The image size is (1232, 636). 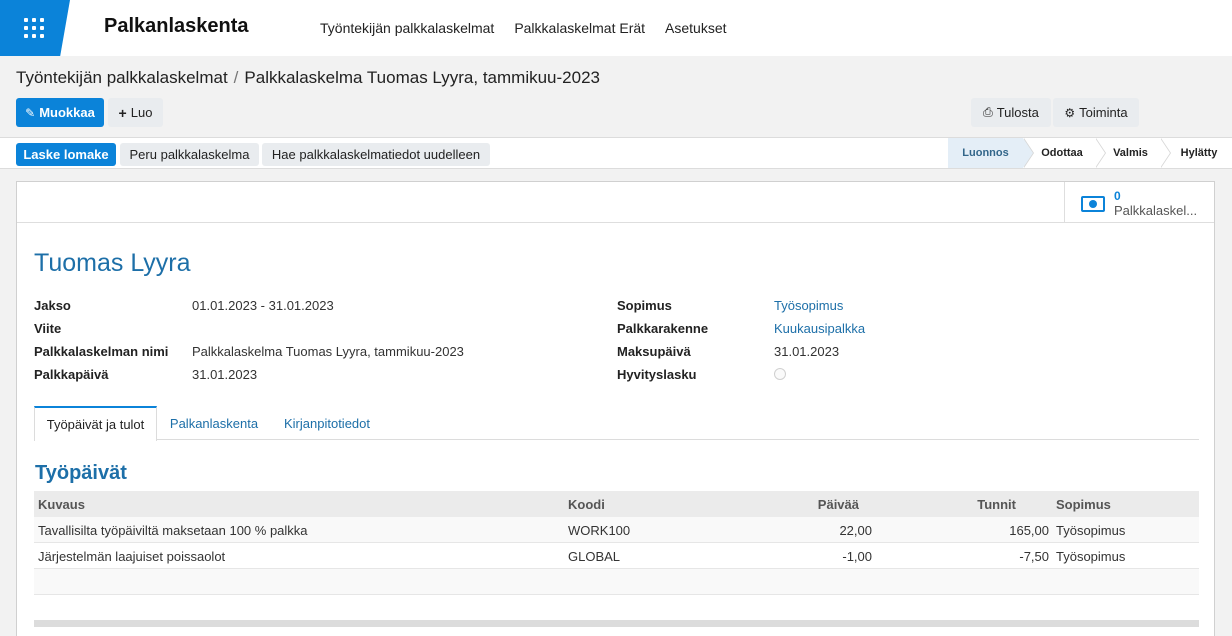 I want to click on contract-link: Työsopimus, so click(x=808, y=305).